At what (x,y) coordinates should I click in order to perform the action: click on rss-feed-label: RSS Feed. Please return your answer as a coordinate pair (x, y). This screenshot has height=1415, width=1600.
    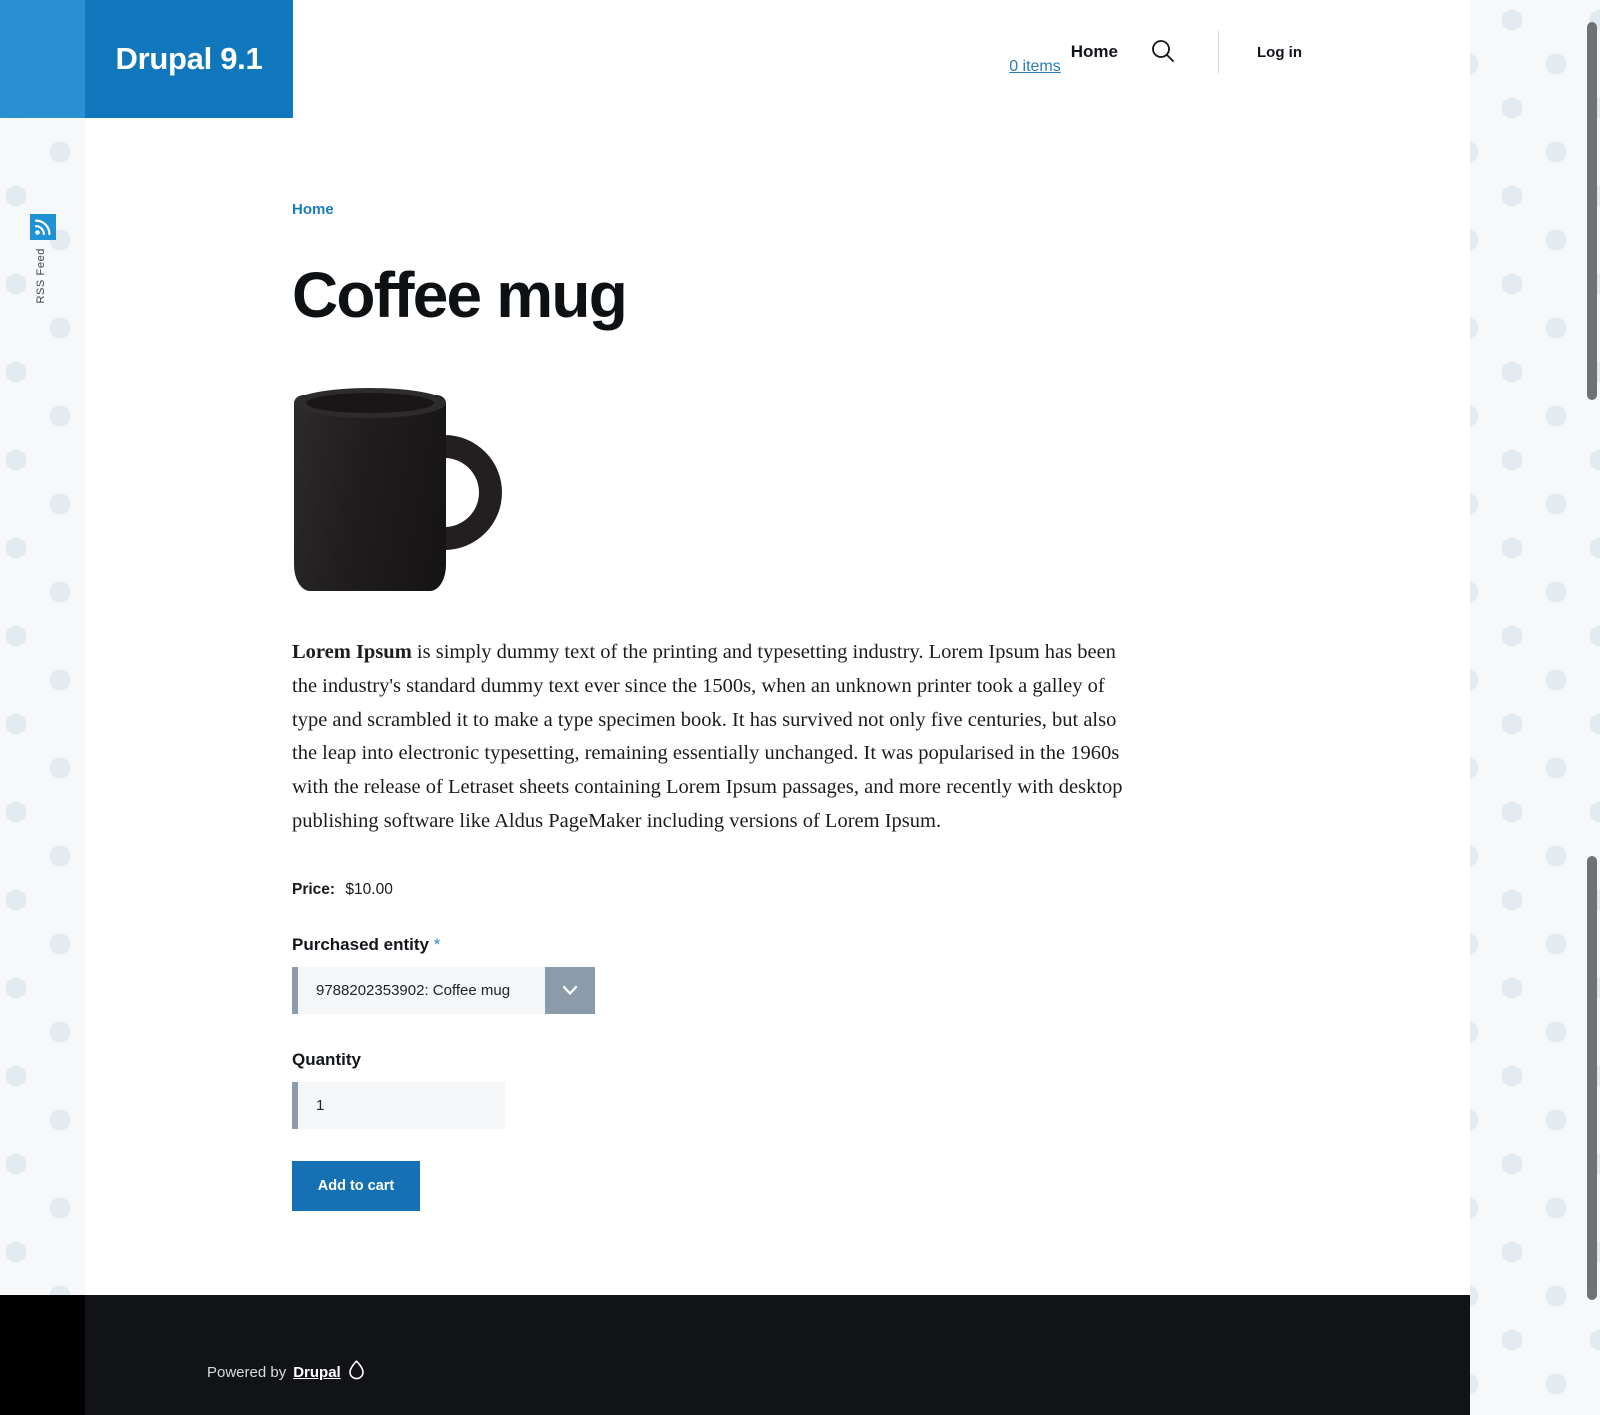
    Looking at the image, I should click on (41, 276).